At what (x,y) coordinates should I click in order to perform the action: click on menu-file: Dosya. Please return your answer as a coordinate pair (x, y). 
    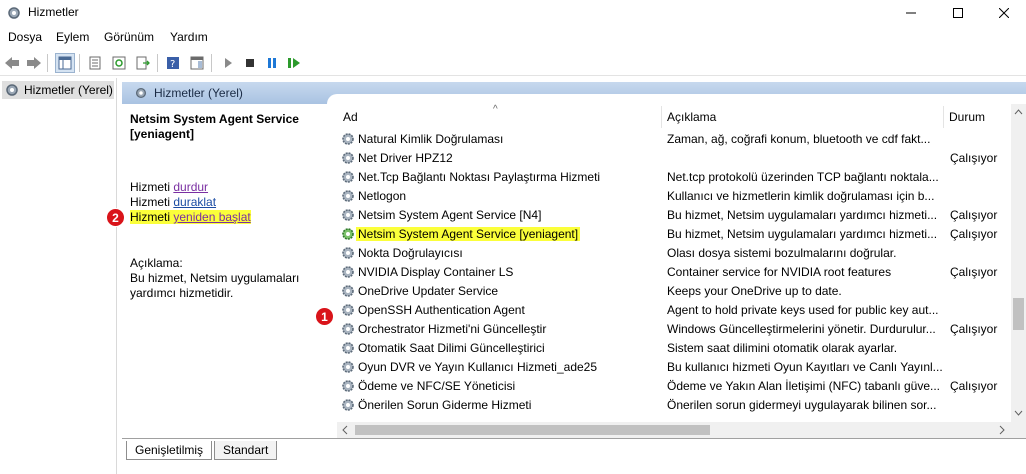
    Looking at the image, I should click on (25, 37).